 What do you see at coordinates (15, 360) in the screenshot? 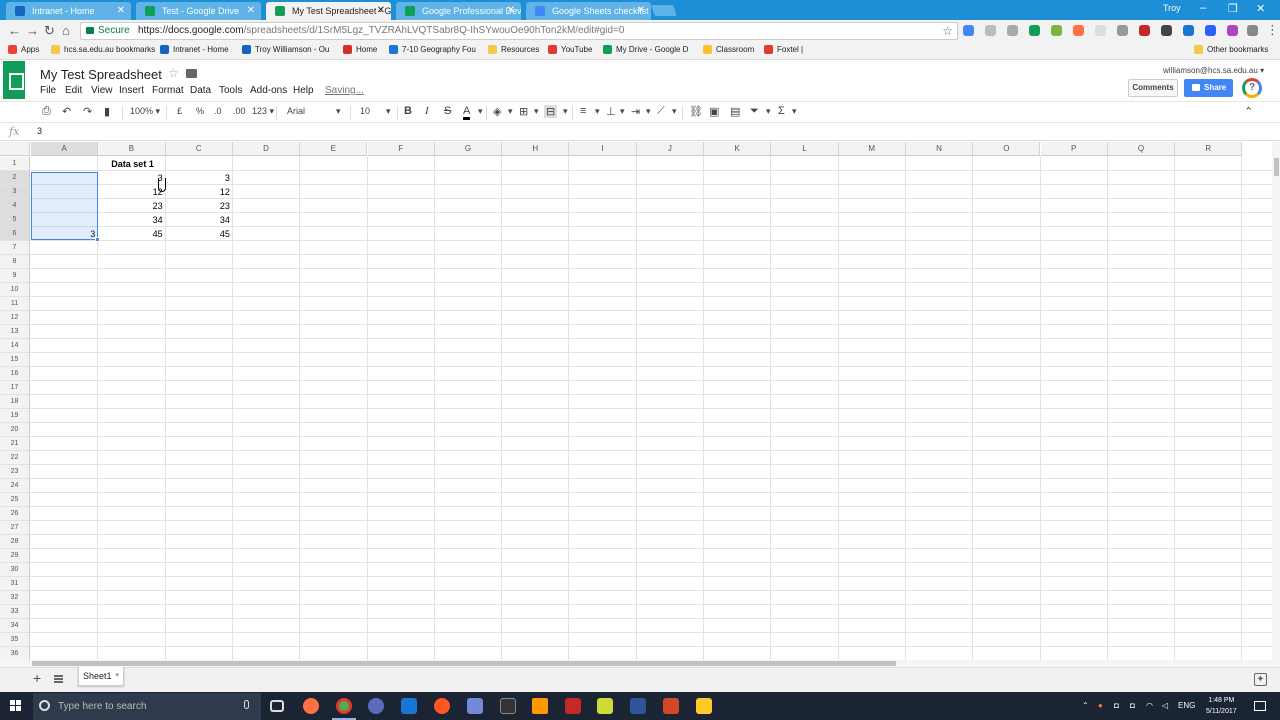
I see `row-header-15: 15` at bounding box center [15, 360].